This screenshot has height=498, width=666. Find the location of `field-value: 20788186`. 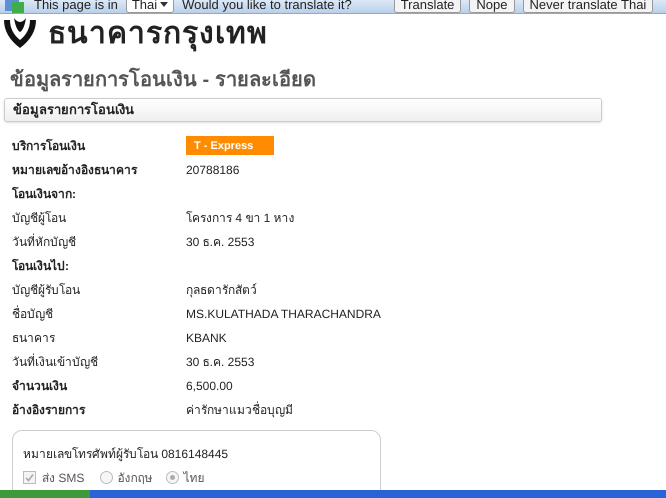

field-value: 20788186 is located at coordinates (213, 170).